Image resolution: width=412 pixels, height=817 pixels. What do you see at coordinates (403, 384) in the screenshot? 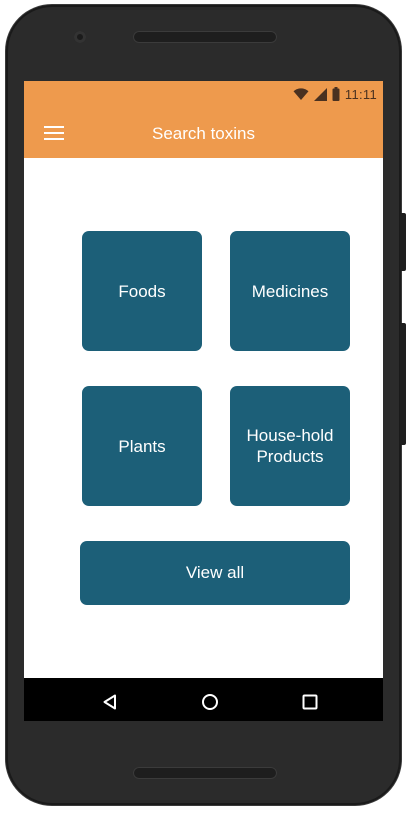
I see `power-button` at bounding box center [403, 384].